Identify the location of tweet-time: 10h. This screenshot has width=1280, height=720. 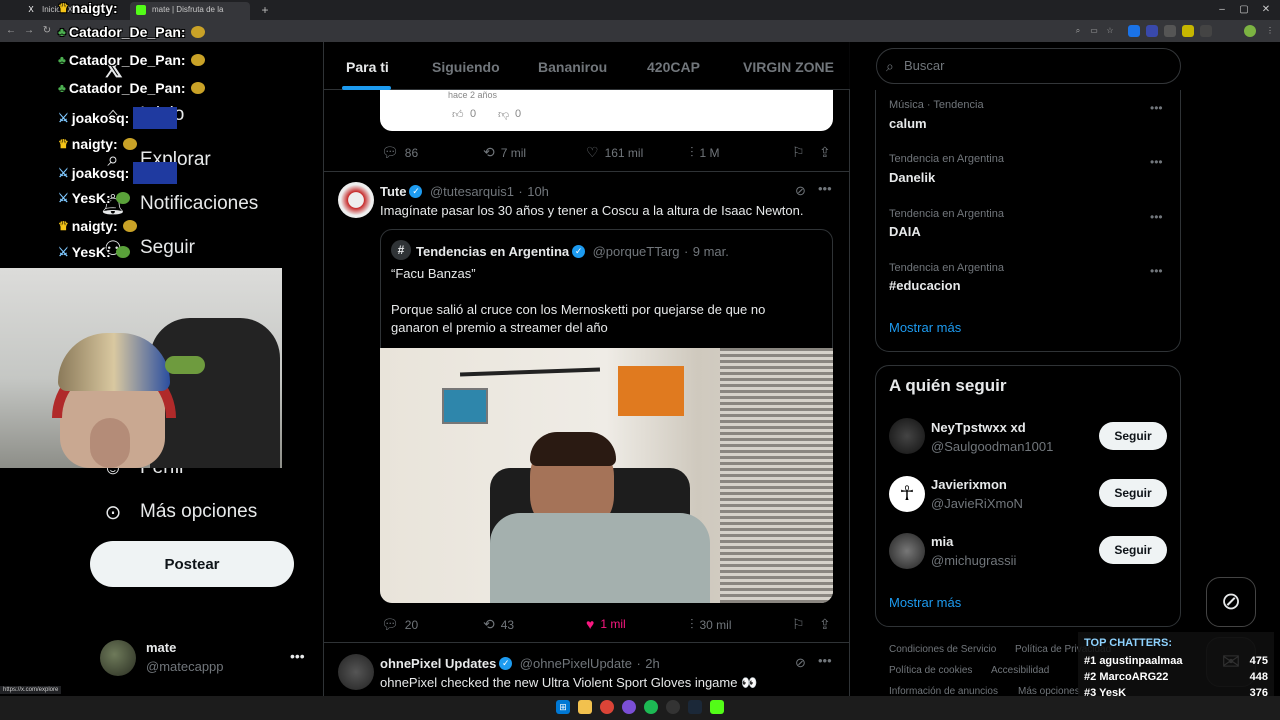
(538, 191).